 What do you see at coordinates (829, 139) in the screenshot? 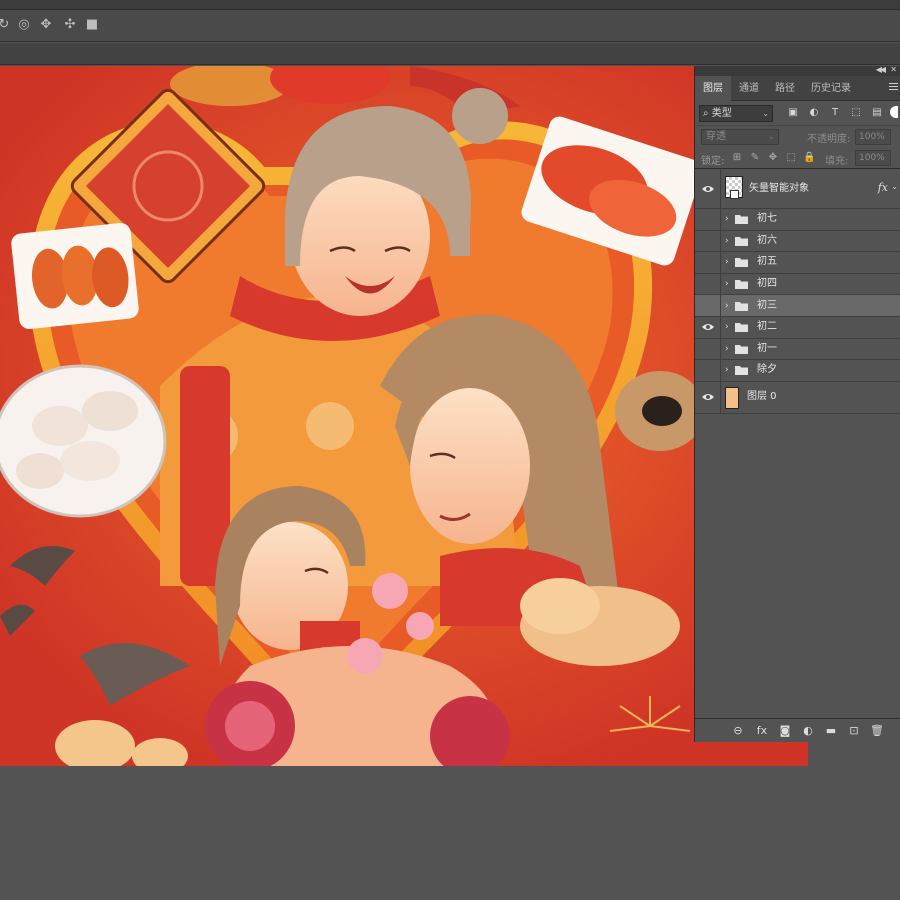
I see `opacity-label: 不透明度:` at bounding box center [829, 139].